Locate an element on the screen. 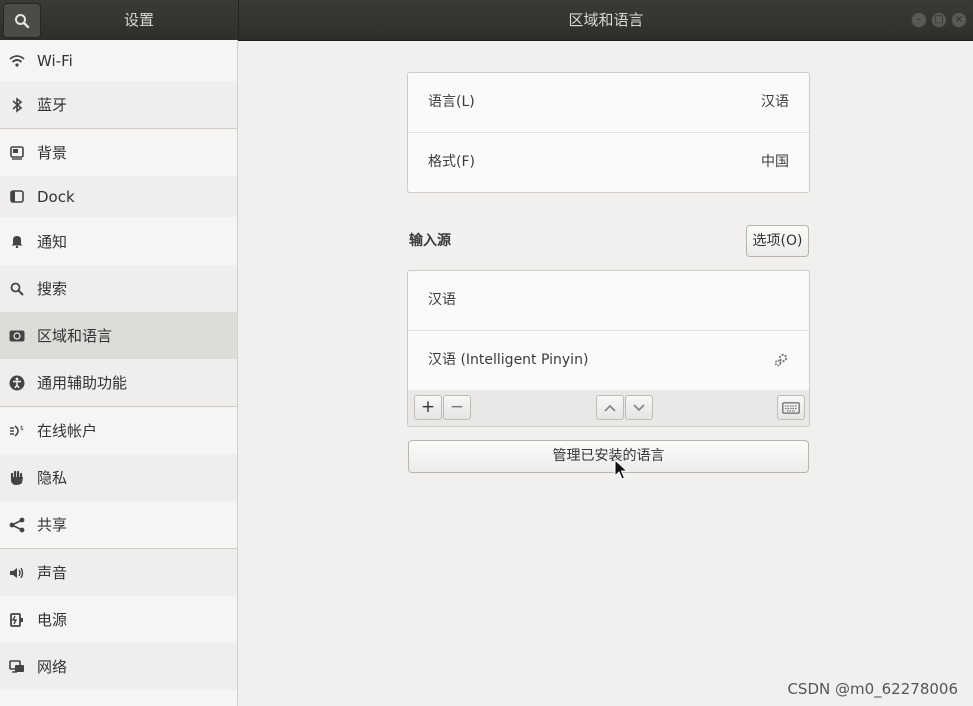 The width and height of the screenshot is (973, 706). move-down-button is located at coordinates (639, 407).